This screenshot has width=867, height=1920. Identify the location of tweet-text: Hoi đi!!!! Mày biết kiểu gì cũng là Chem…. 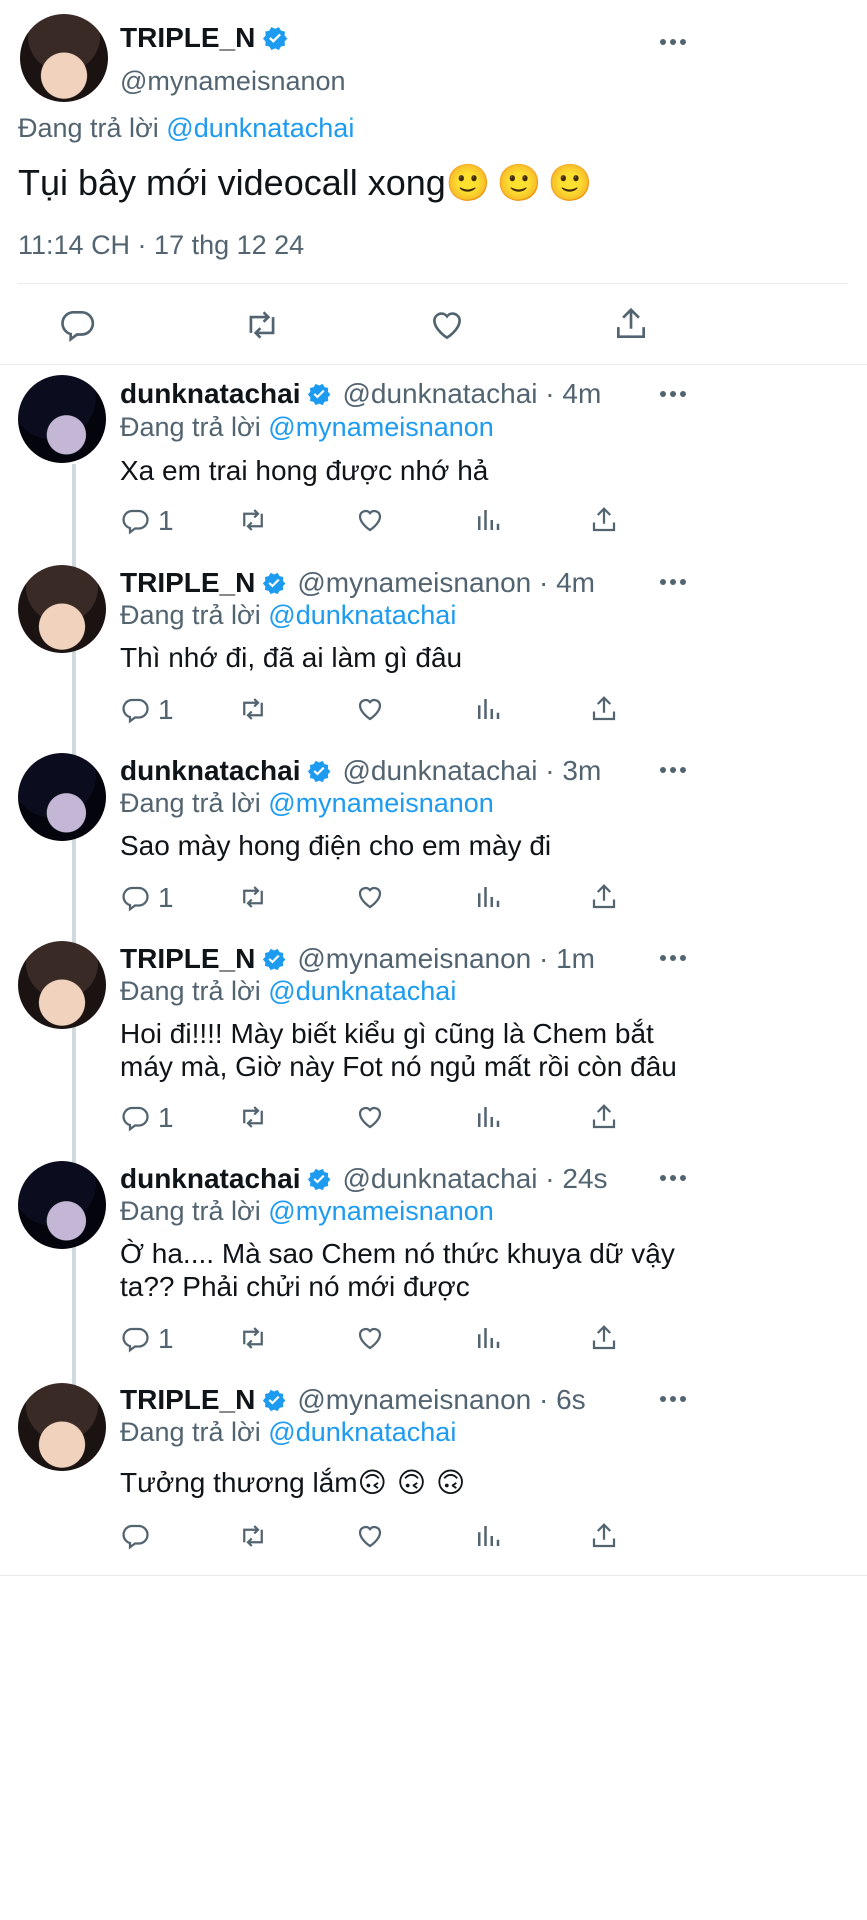
(387, 1033).